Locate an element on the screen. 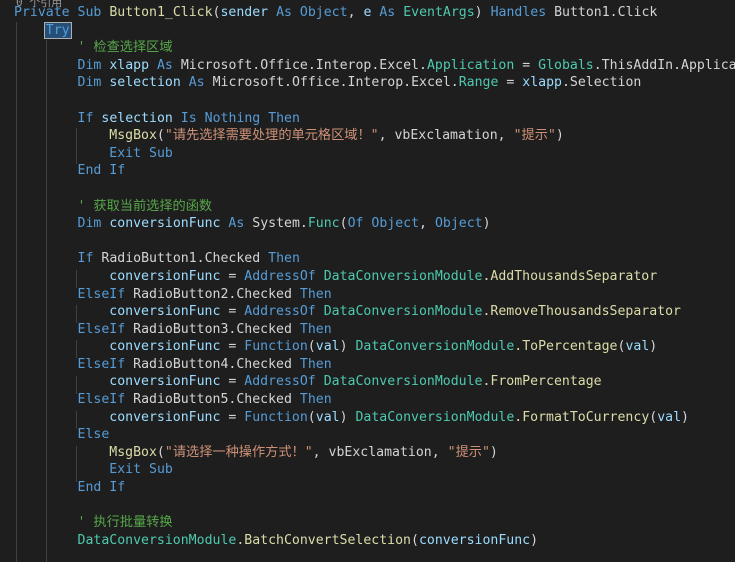 The height and width of the screenshot is (562, 735). type: Application is located at coordinates (470, 65).